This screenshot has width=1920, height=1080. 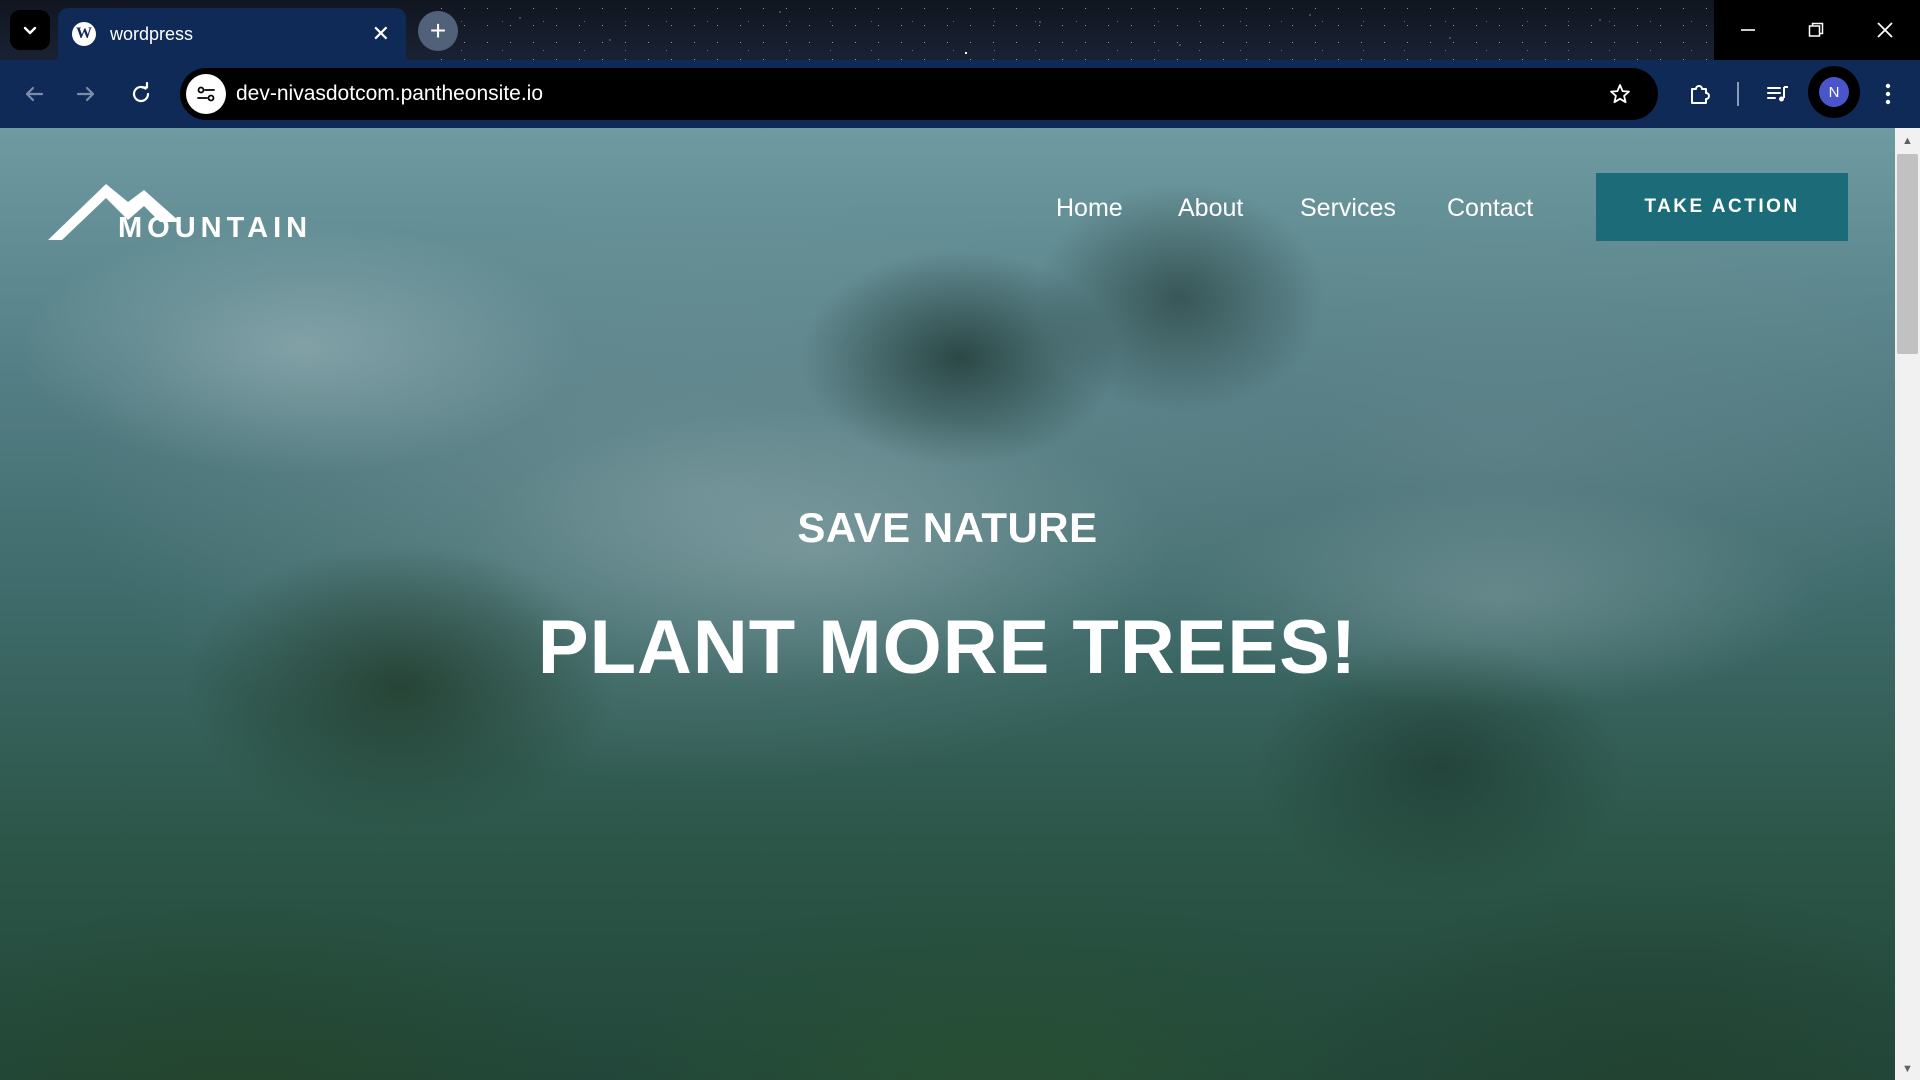 I want to click on forward-button, so click(x=86, y=94).